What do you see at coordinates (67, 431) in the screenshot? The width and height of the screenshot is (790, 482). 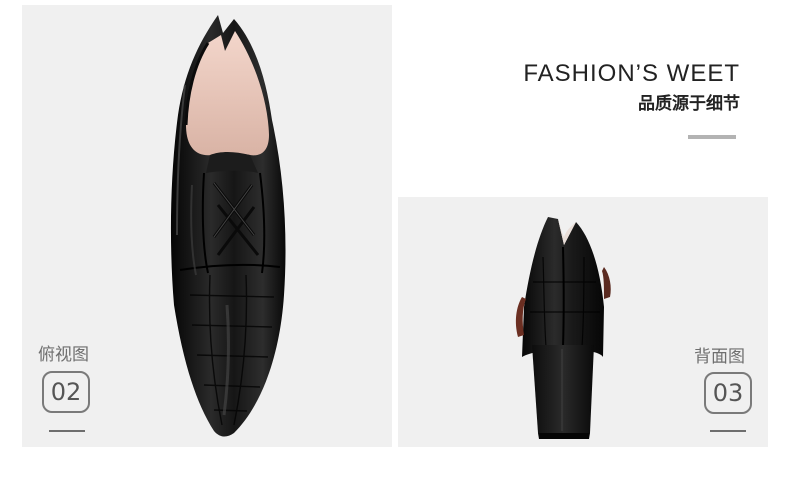 I see `top-view-underline` at bounding box center [67, 431].